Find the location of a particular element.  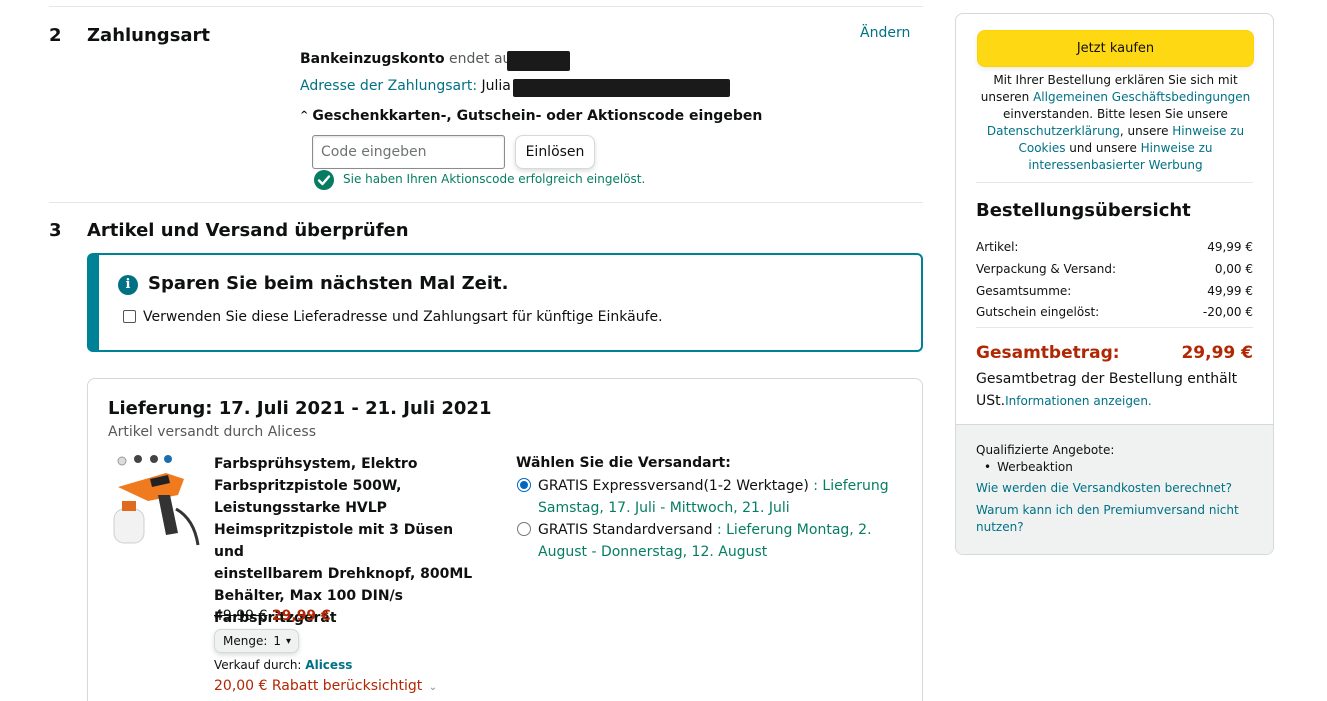

shipping-option-detail: Lieferung is located at coordinates (855, 486).